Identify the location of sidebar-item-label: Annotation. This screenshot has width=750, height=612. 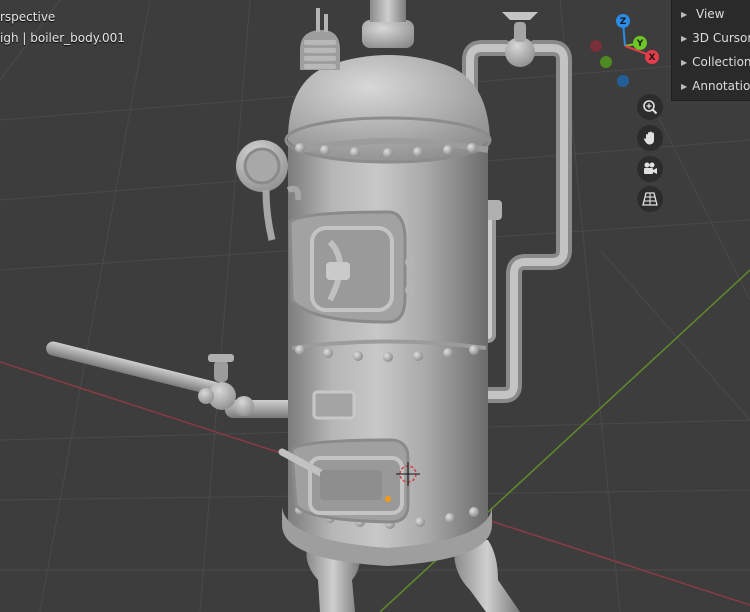
(721, 86).